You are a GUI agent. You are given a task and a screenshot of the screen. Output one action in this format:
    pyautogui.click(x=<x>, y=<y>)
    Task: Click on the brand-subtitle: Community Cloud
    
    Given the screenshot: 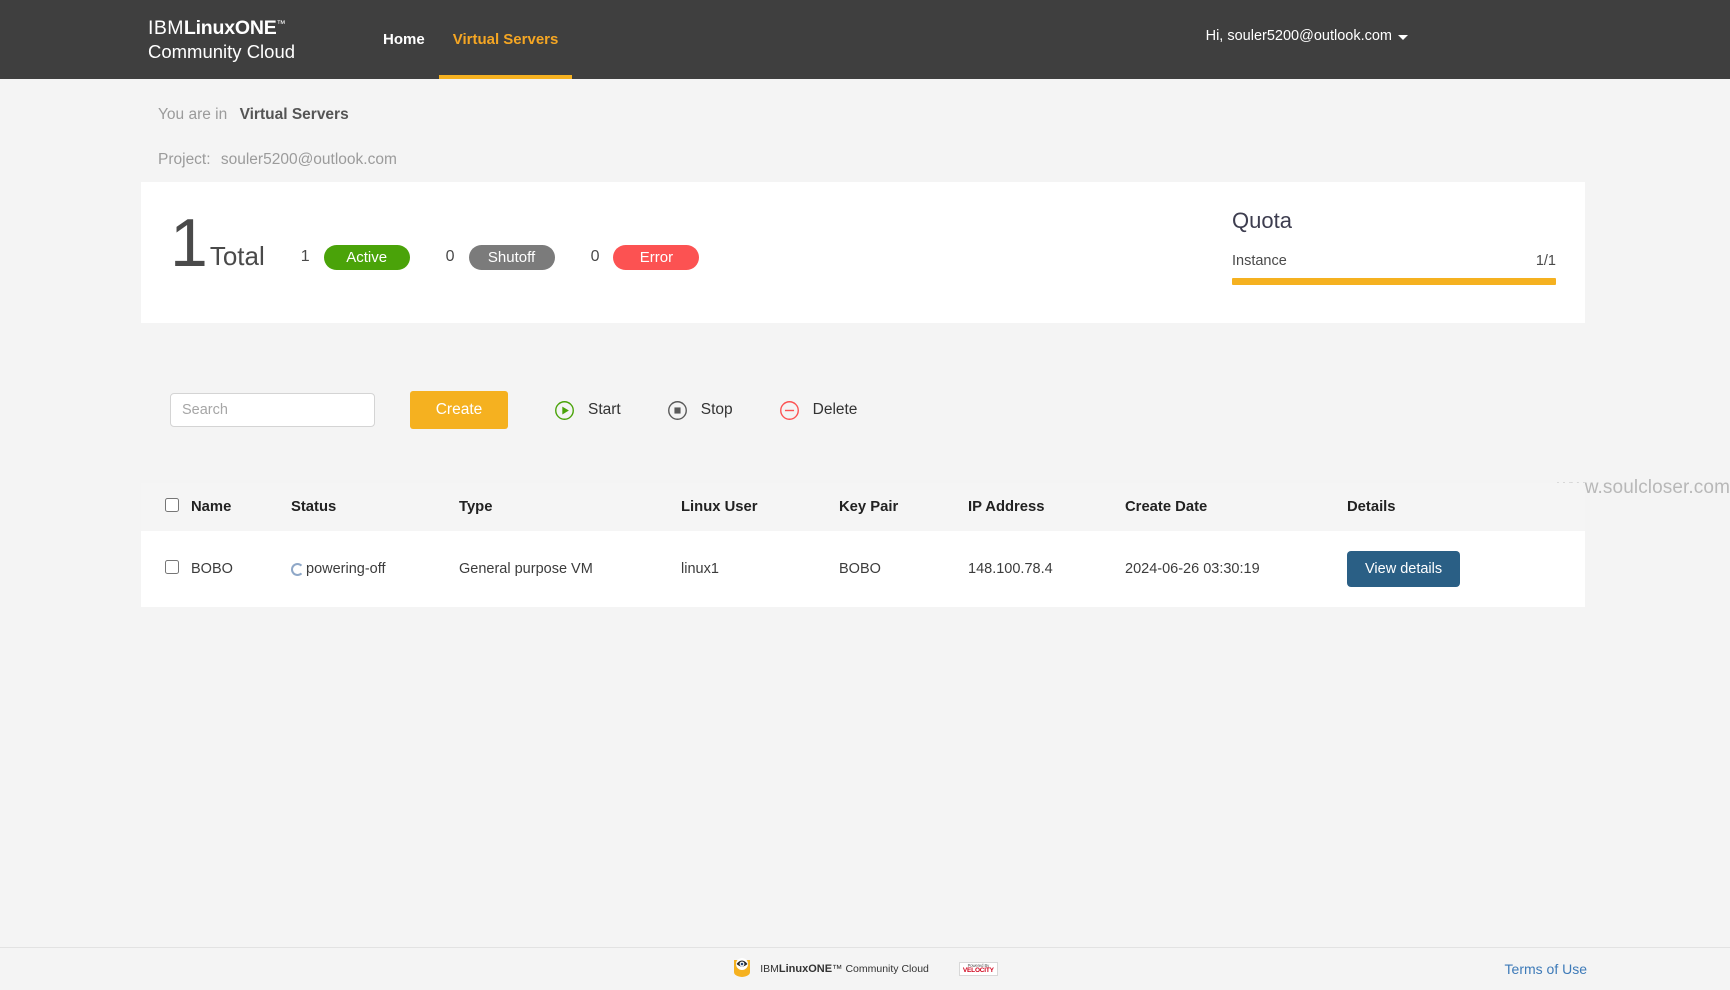 What is the action you would take?
    pyautogui.click(x=222, y=51)
    